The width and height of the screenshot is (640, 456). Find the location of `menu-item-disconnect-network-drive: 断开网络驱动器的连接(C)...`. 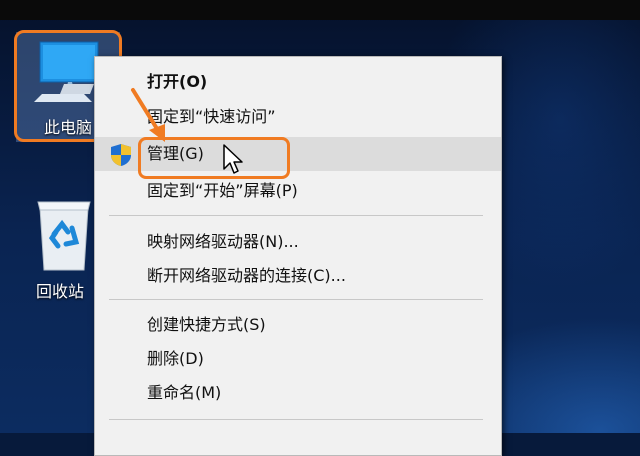

menu-item-disconnect-network-drive: 断开网络驱动器的连接(C)... is located at coordinates (298, 276).